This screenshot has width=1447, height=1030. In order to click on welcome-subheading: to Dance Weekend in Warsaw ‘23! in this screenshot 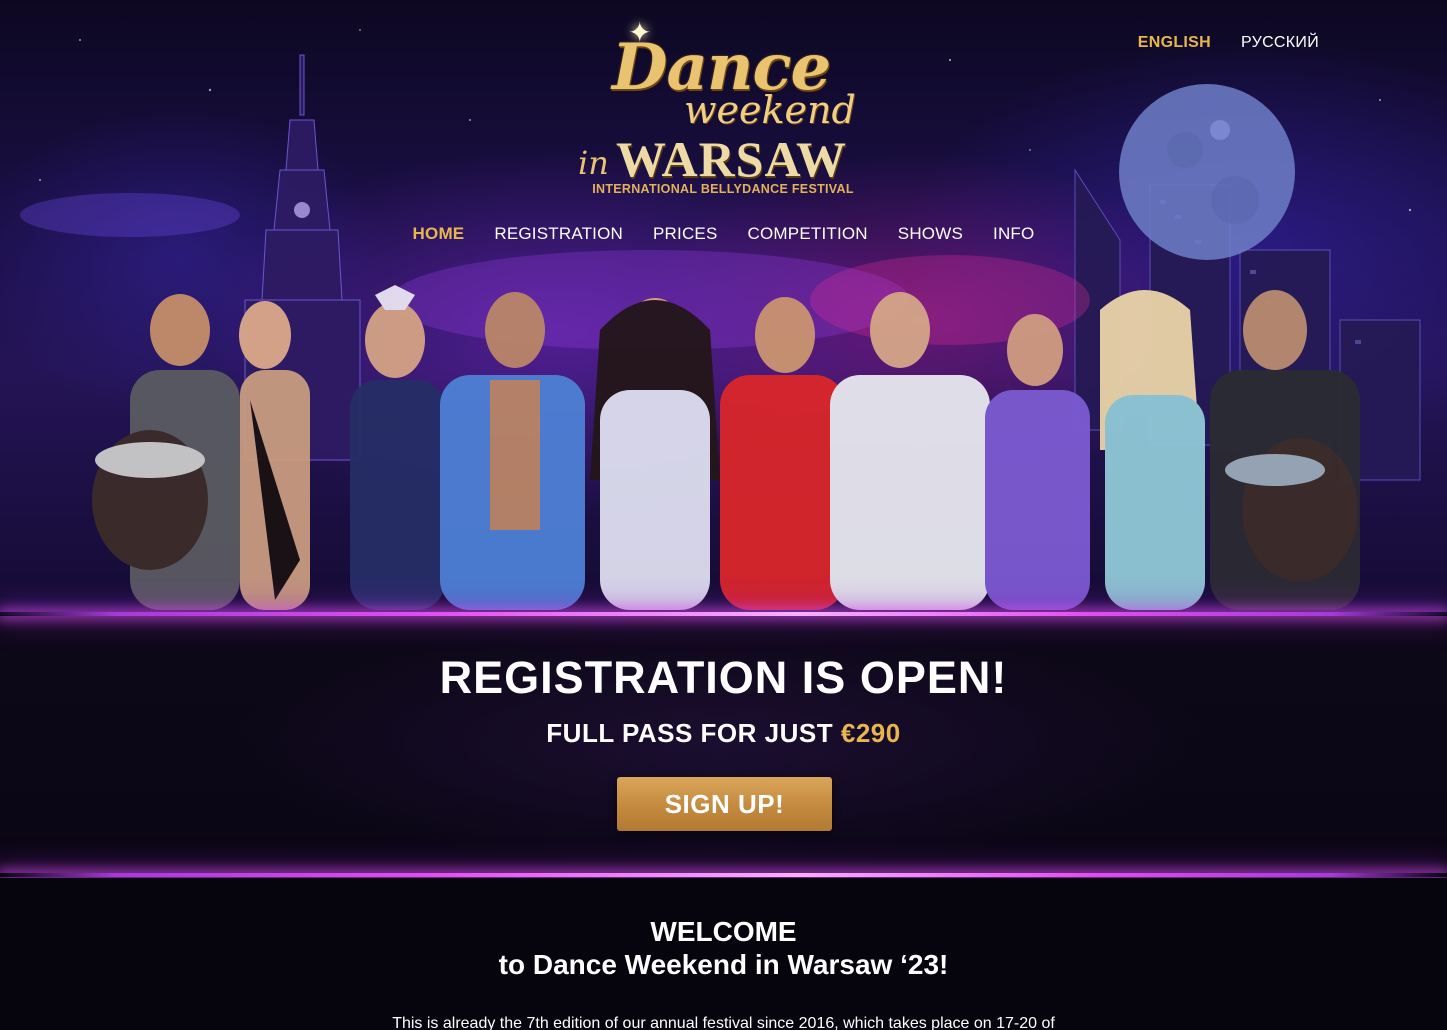, I will do `click(723, 964)`.